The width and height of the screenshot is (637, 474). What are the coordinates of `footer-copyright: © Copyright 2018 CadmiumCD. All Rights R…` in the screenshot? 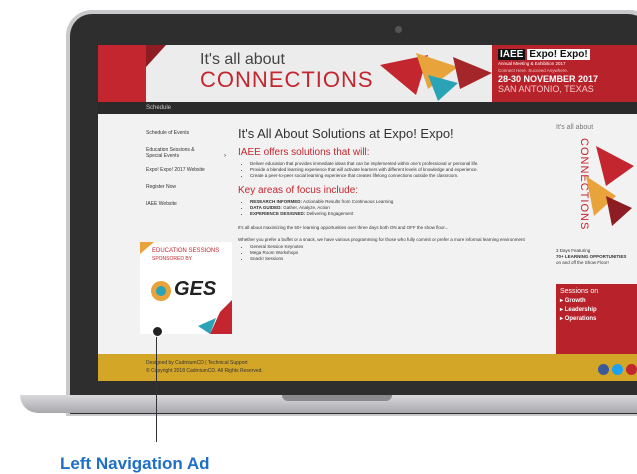 It's located at (204, 371).